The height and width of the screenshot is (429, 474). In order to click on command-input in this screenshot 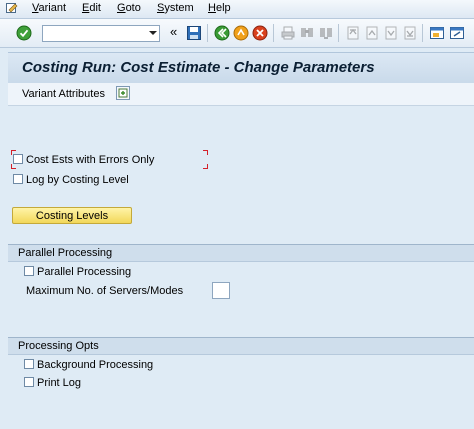, I will do `click(95, 33)`.